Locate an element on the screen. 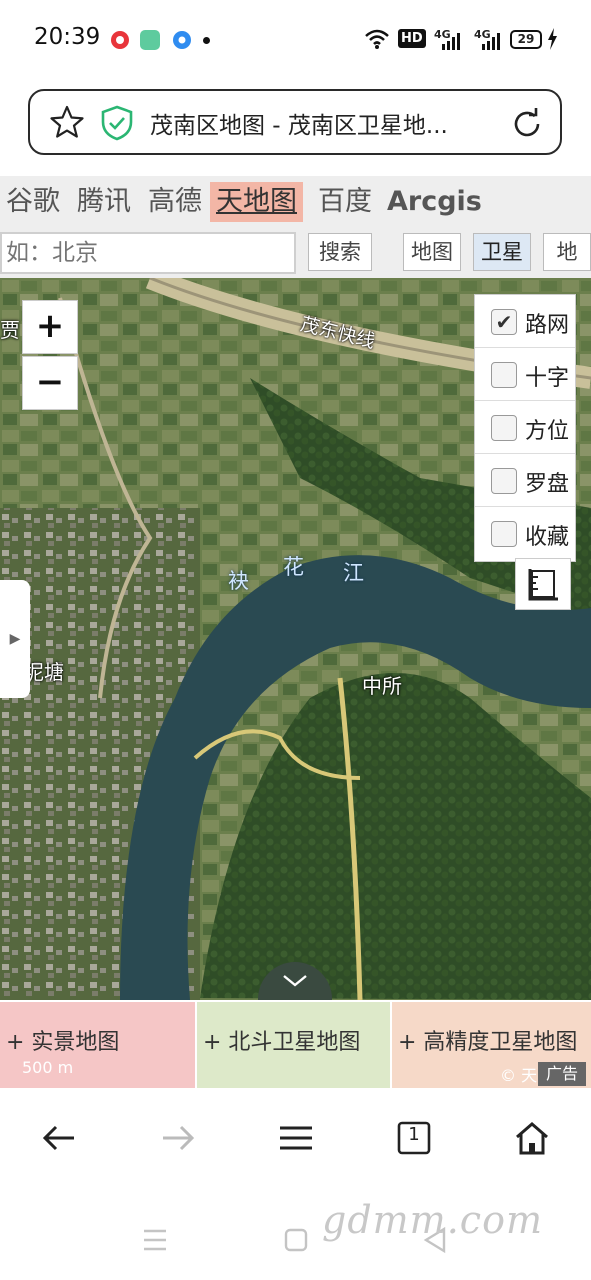 The width and height of the screenshot is (591, 1280). layer-crosshair: 十字 is located at coordinates (525, 374).